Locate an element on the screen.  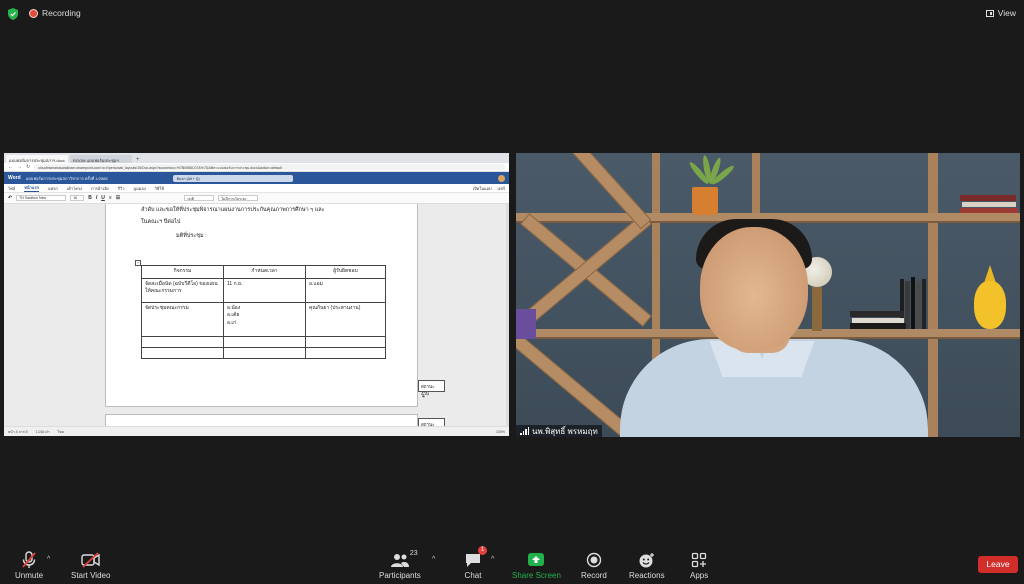
reactions-button: Reactions is located at coordinates (647, 564).